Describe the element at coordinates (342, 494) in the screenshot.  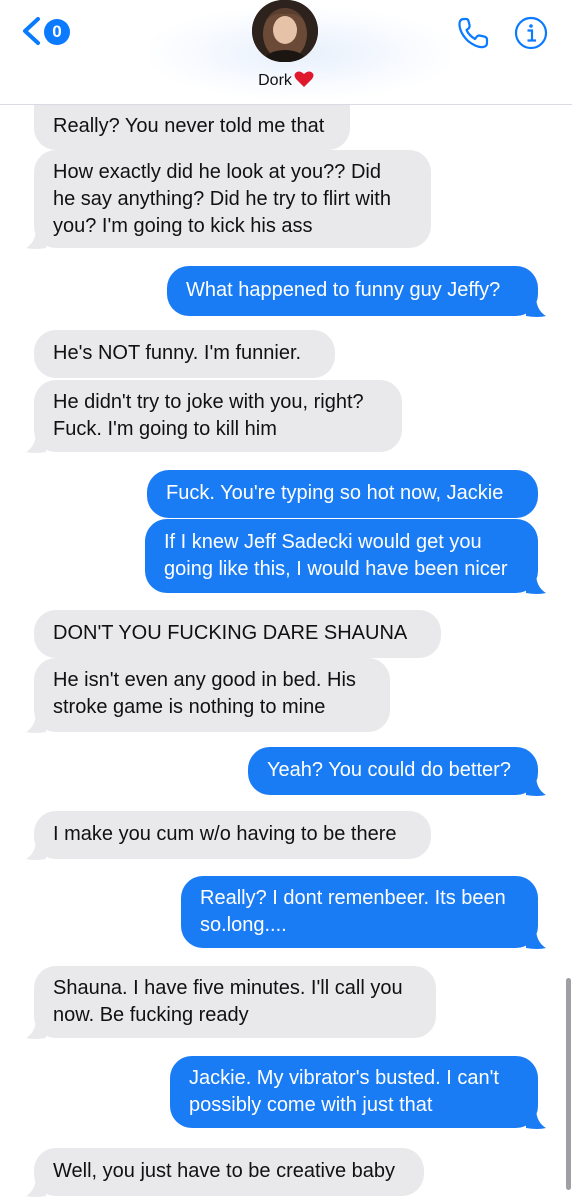
I see `message-bubble-sent: Fuck. You're typing so hot now, Jackie` at that location.